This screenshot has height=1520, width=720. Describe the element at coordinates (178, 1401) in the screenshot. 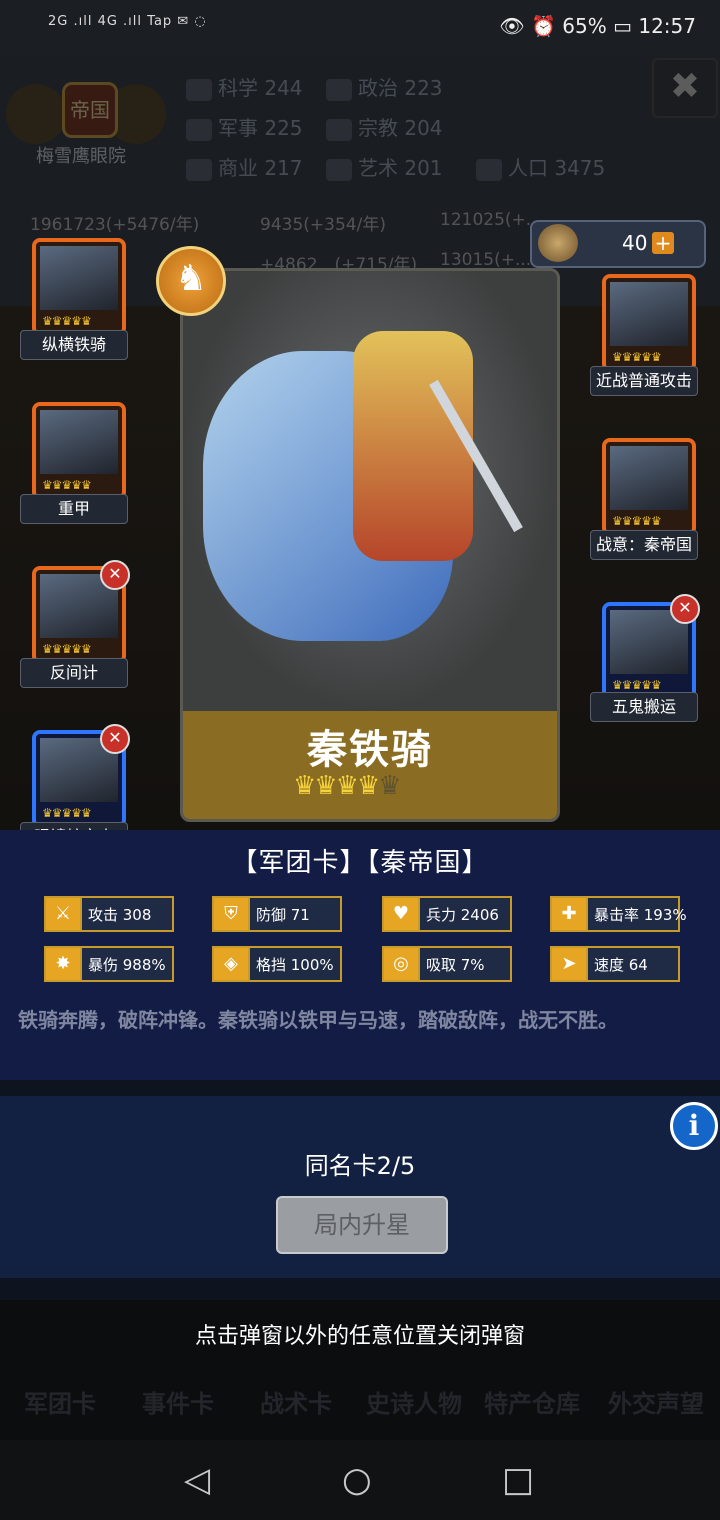

I see `tab-event-cards: 事件卡` at that location.